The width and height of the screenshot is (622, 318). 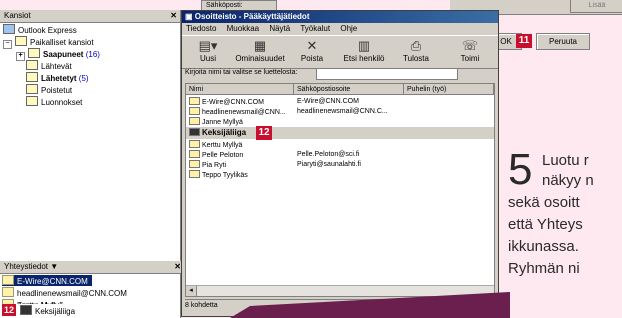 What do you see at coordinates (48, 42) in the screenshot?
I see `folder-local: − Paikalliset kansiot` at bounding box center [48, 42].